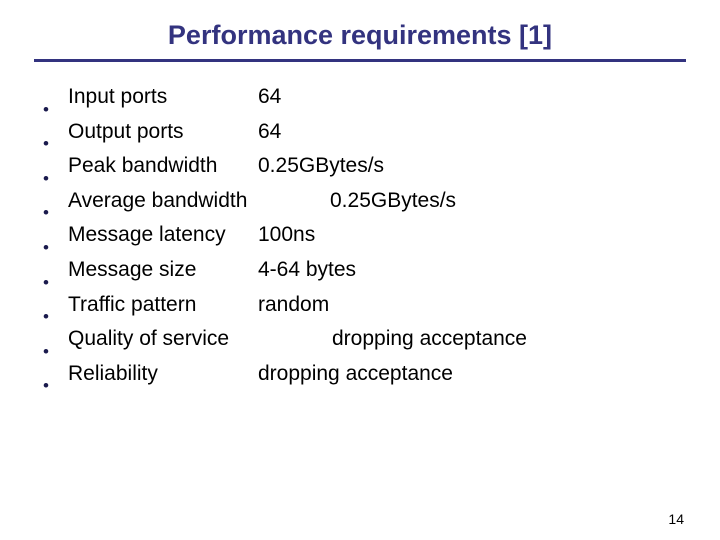  Describe the element at coordinates (382, 97) in the screenshot. I see `list-item-content: Input ports 64` at that location.